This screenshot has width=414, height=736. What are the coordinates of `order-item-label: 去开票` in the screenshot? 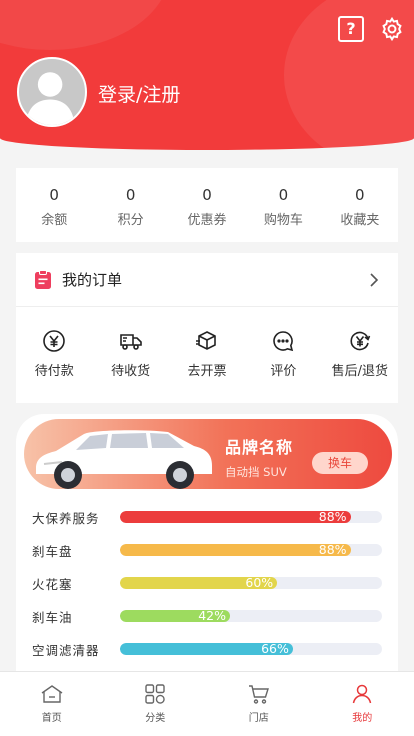 It's located at (207, 371).